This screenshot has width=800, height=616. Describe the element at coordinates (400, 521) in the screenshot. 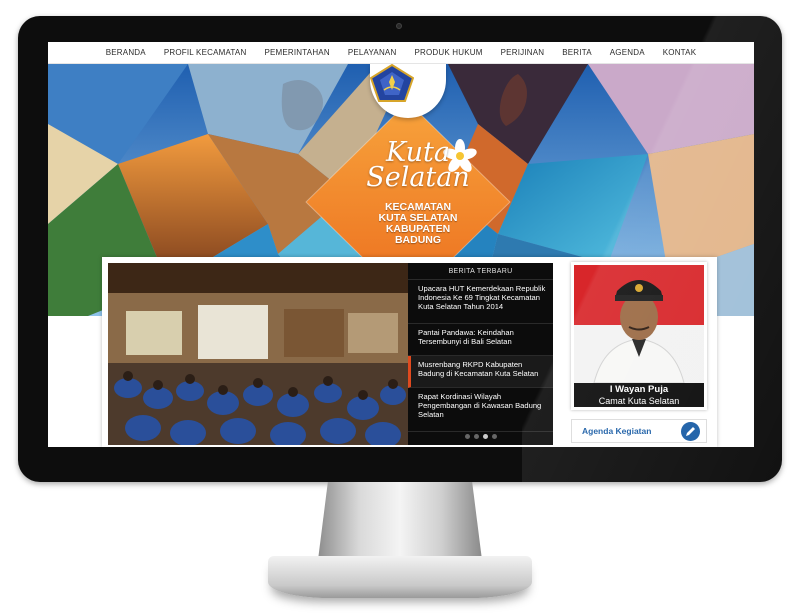

I see `monitor-stand-neck` at that location.